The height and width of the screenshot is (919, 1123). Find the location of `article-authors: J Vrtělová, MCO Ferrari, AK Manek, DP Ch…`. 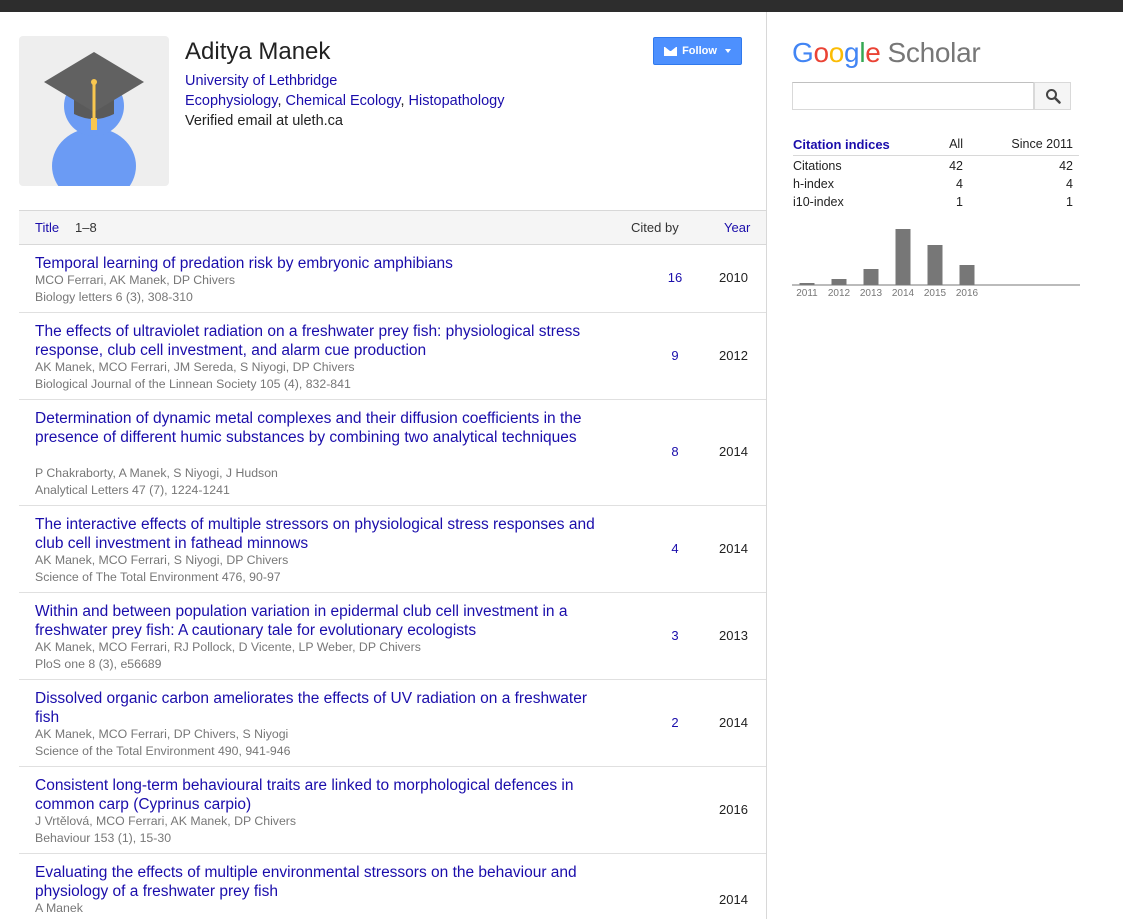

article-authors: J Vrtělová, MCO Ferrari, AK Manek, DP Ch… is located at coordinates (166, 821).